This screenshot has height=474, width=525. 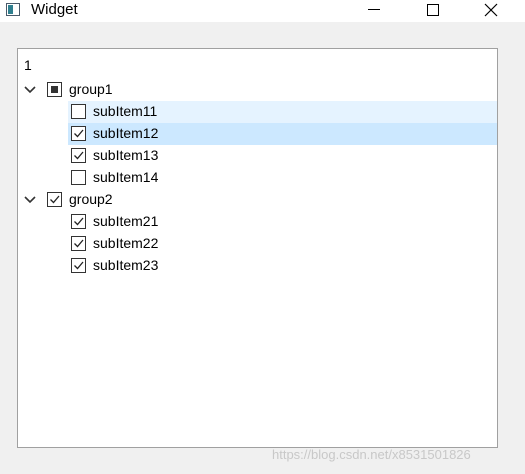 I want to click on tree-item-subitem12: subItem12, so click(x=257, y=134).